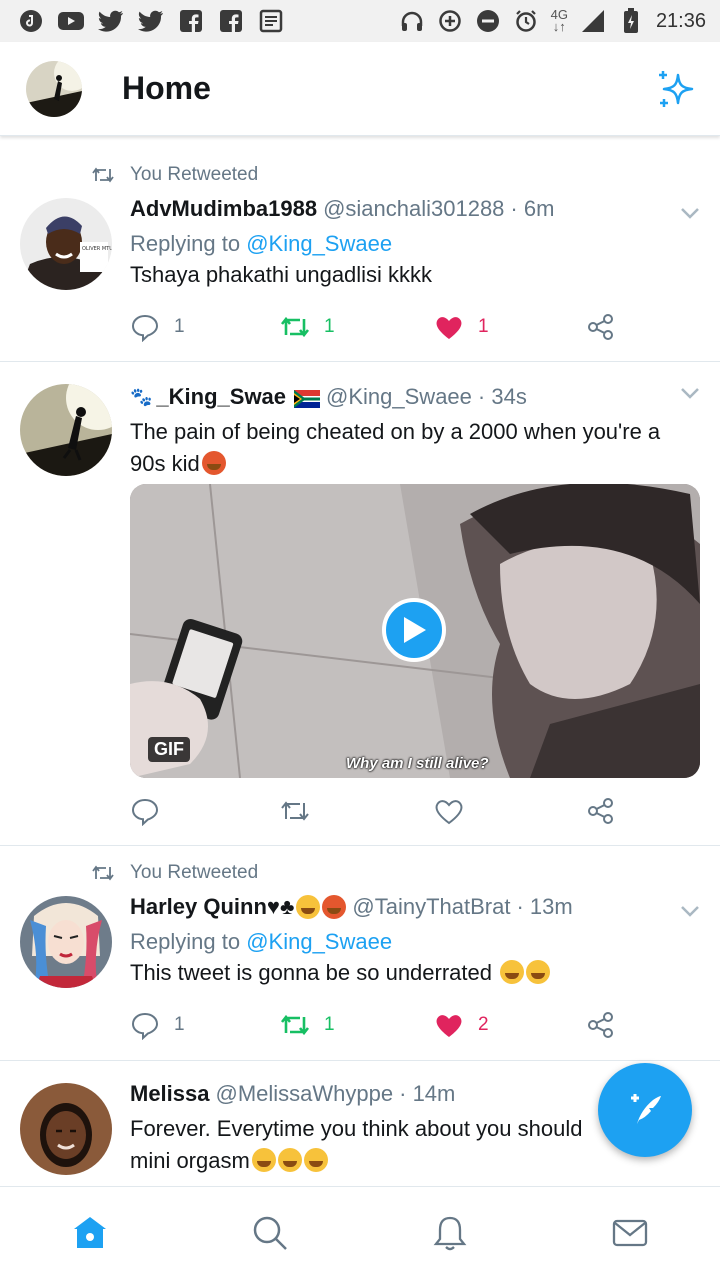  I want to click on tweet-actions: 1 1 1, so click(380, 327).